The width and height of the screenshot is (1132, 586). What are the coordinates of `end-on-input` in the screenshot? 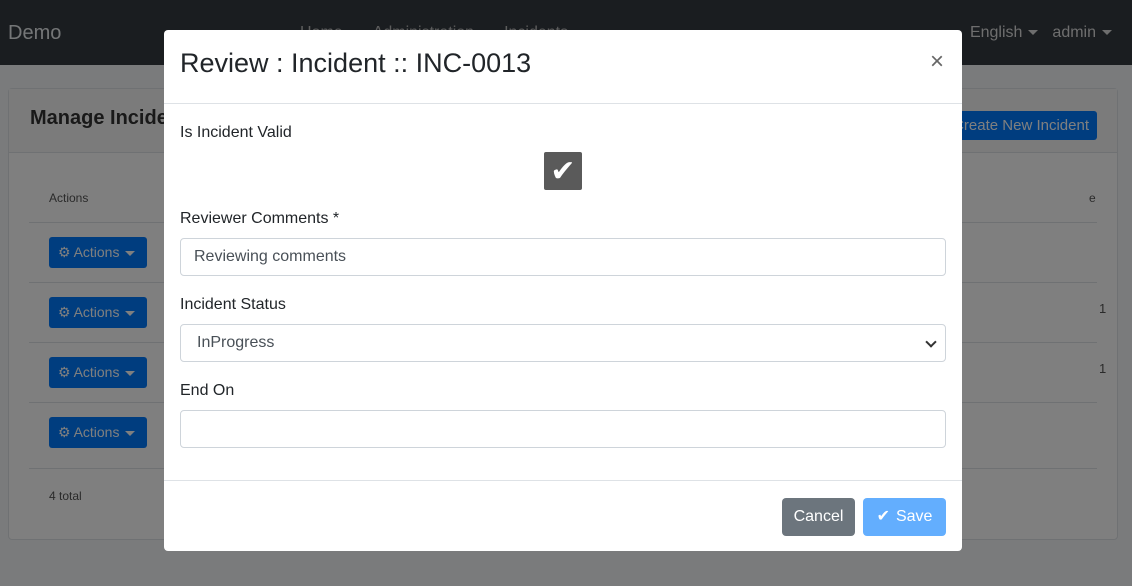 It's located at (563, 429).